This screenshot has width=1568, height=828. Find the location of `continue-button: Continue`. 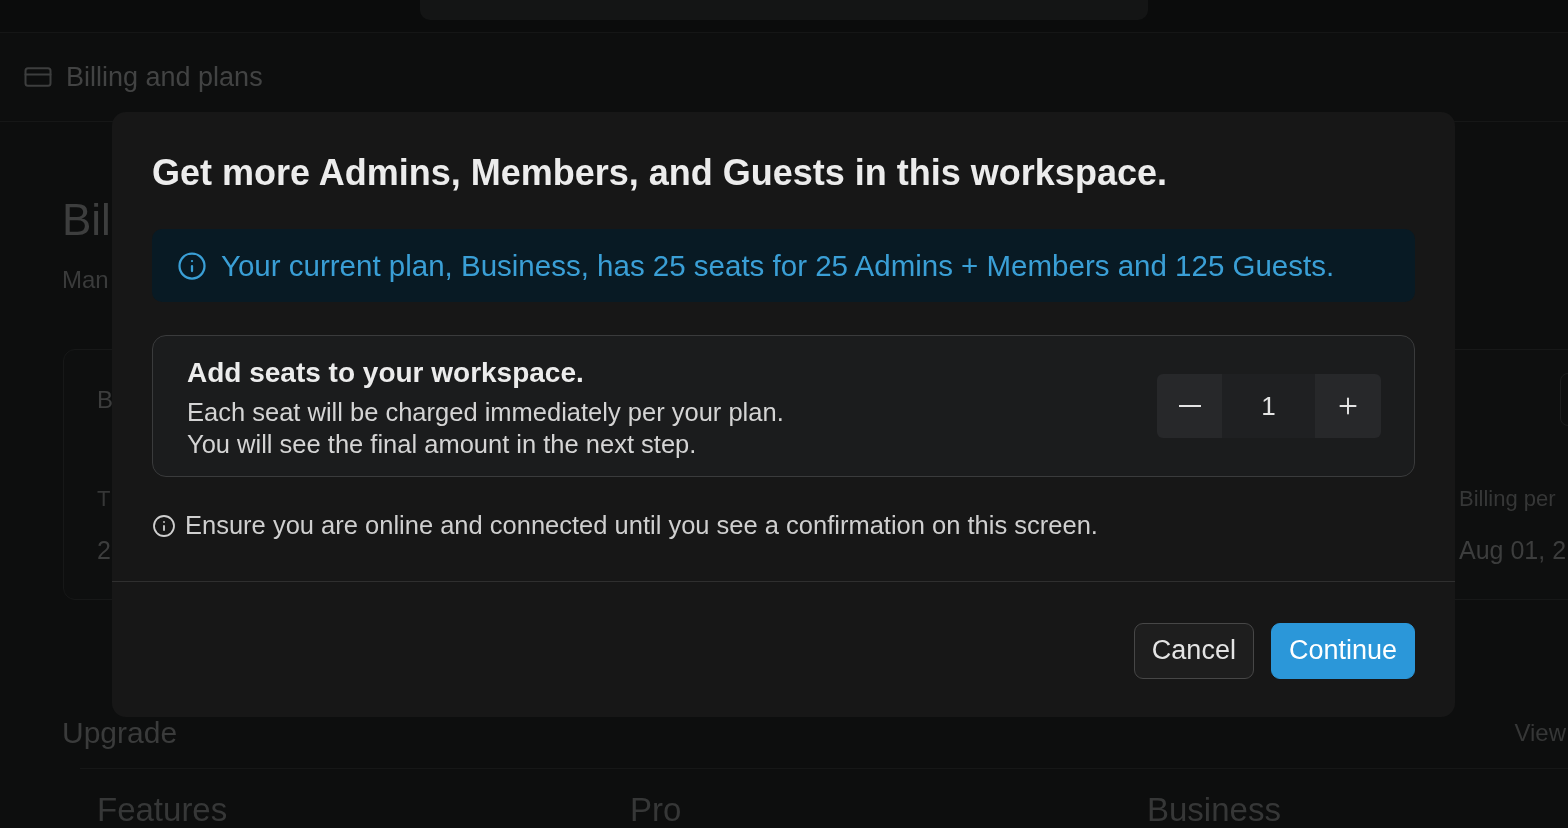

continue-button: Continue is located at coordinates (1342, 650).